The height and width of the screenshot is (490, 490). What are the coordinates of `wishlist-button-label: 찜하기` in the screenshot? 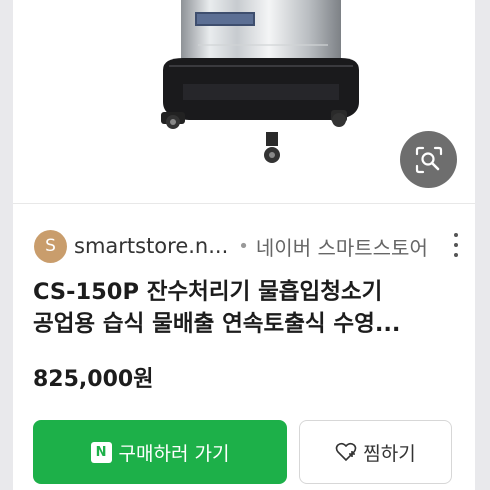 It's located at (389, 453).